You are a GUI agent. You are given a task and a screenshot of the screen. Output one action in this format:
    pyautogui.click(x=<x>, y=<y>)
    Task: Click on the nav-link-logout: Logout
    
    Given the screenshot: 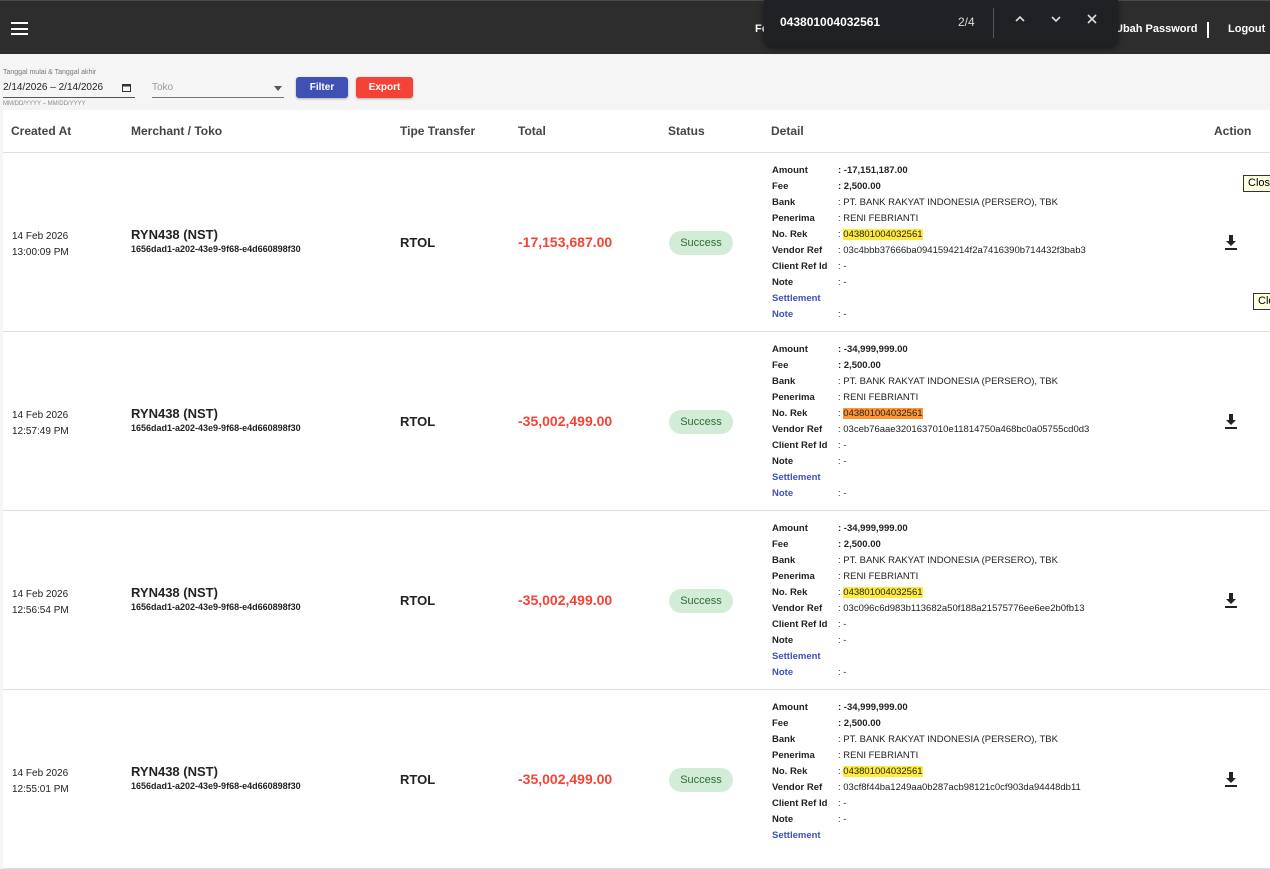 What is the action you would take?
    pyautogui.click(x=1246, y=29)
    